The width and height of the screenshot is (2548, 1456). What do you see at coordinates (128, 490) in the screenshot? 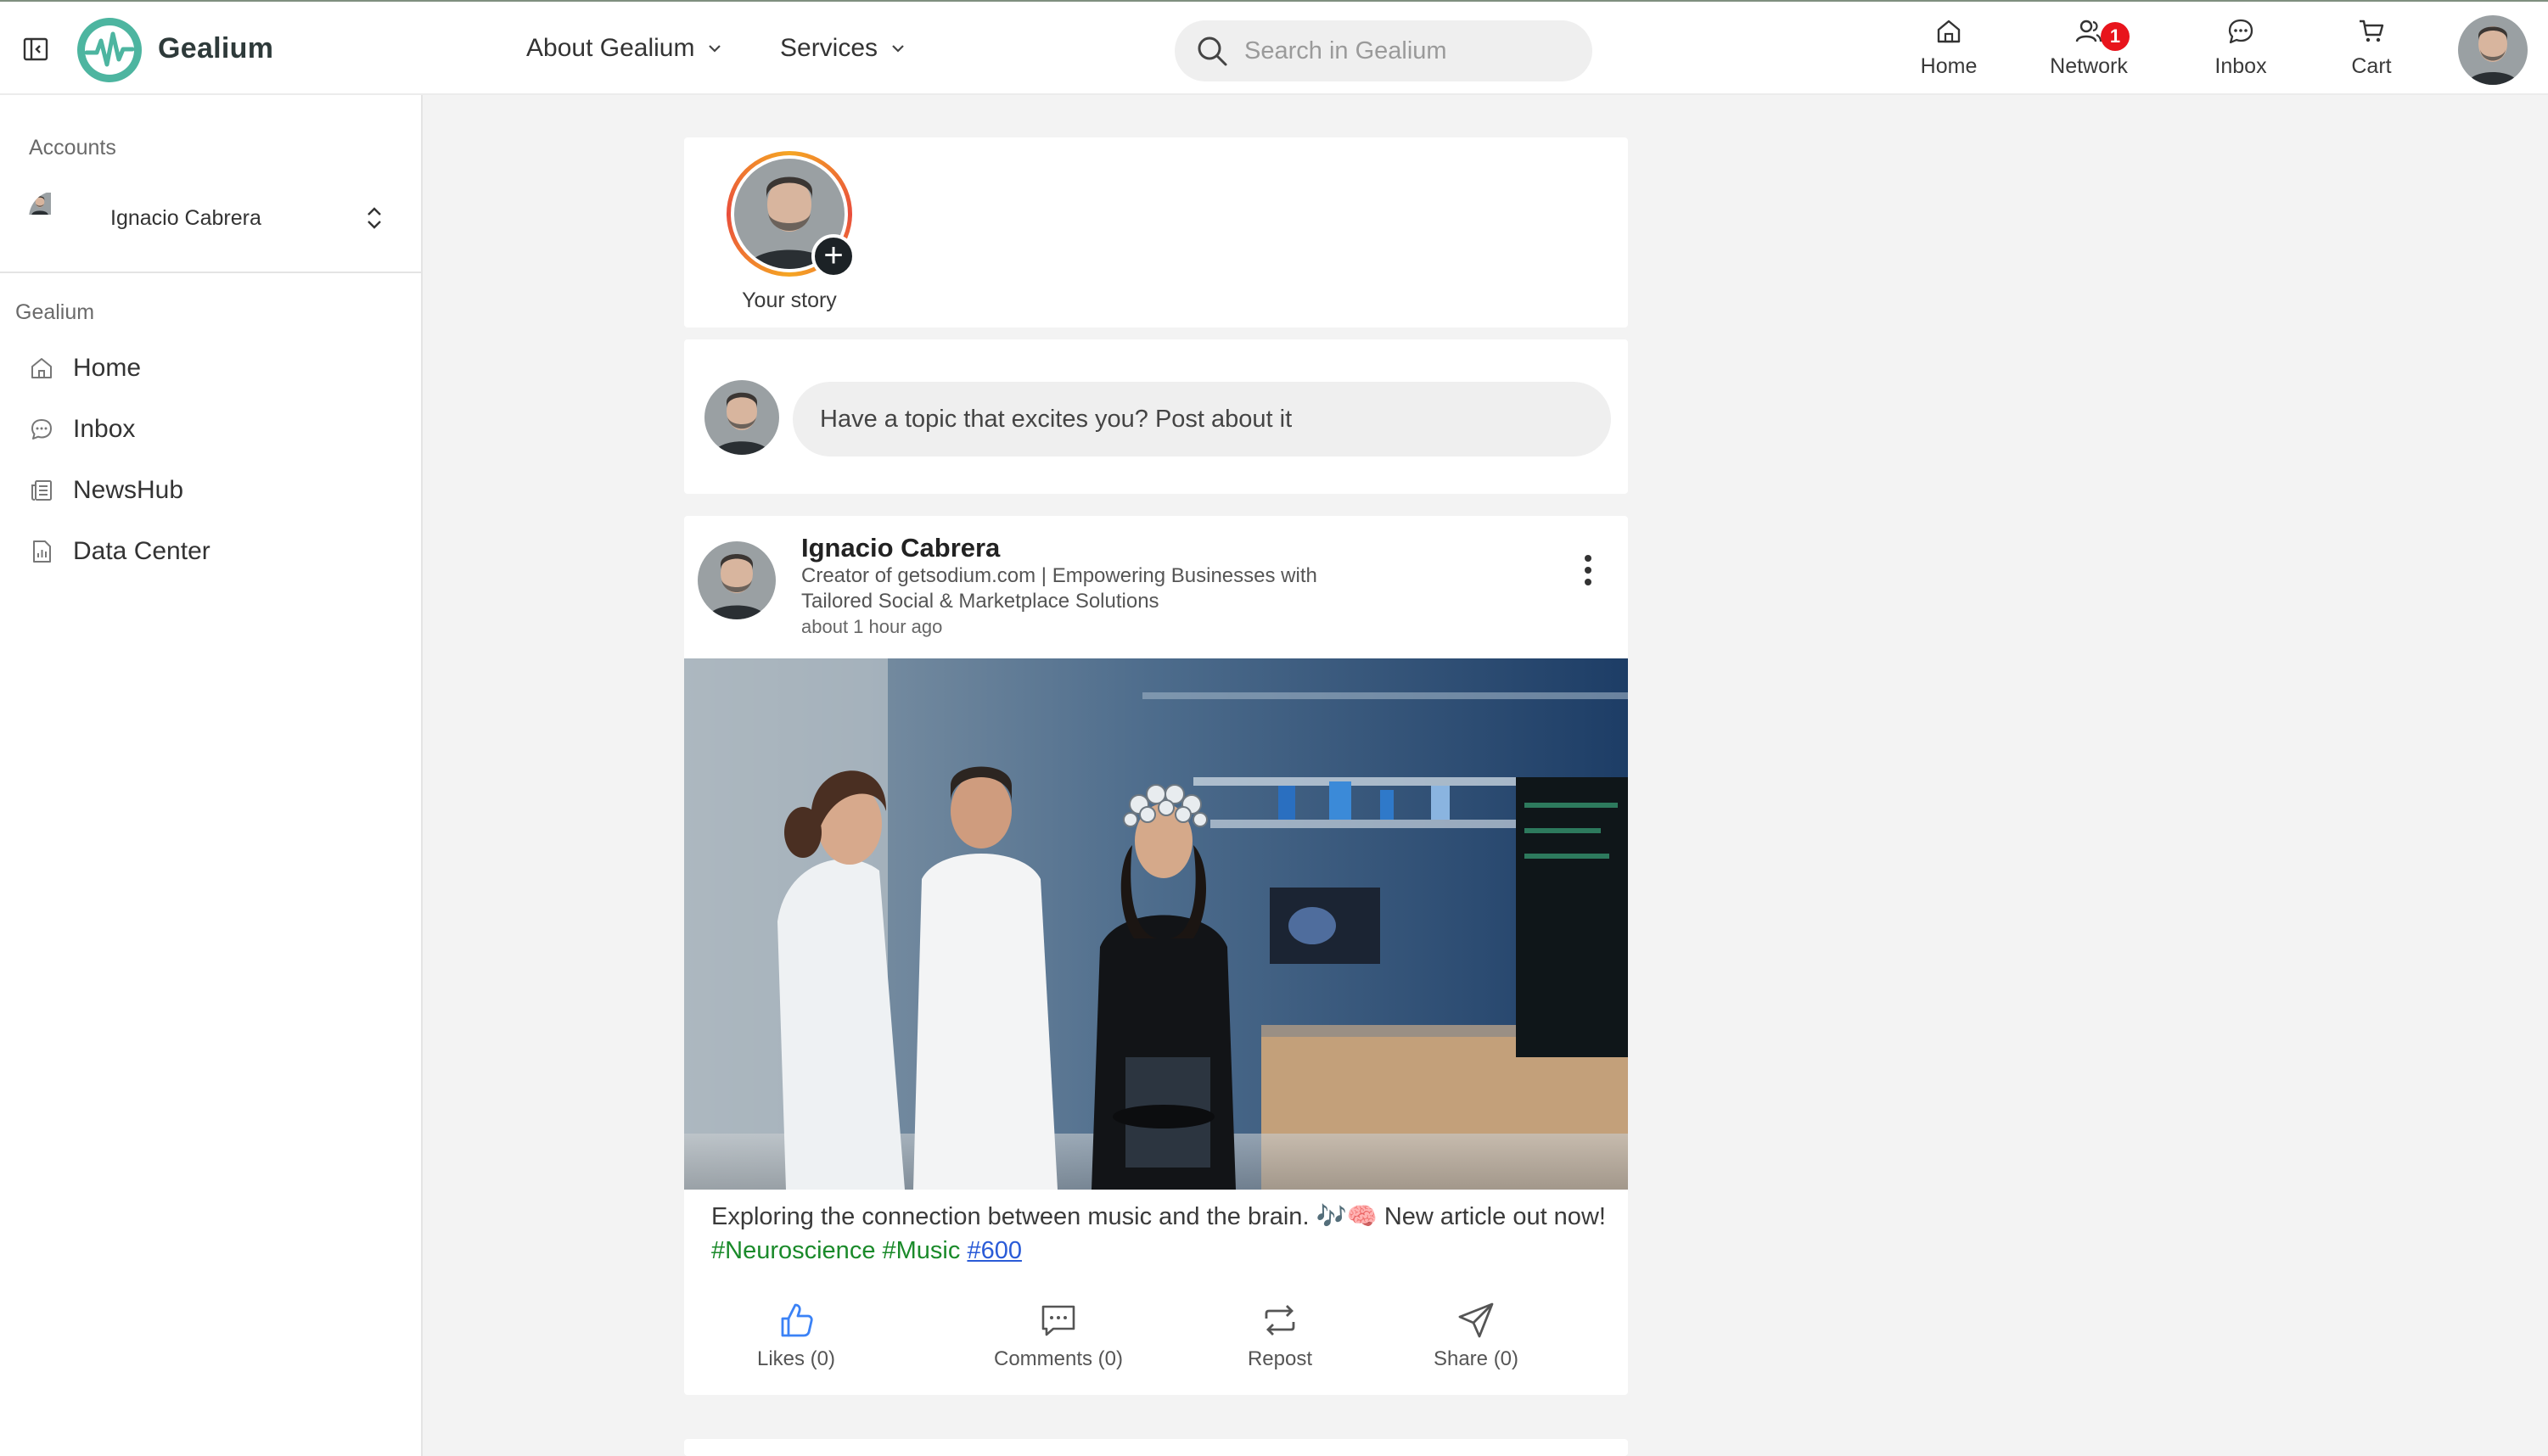
I see `sidebar-item-label: NewsHub` at bounding box center [128, 490].